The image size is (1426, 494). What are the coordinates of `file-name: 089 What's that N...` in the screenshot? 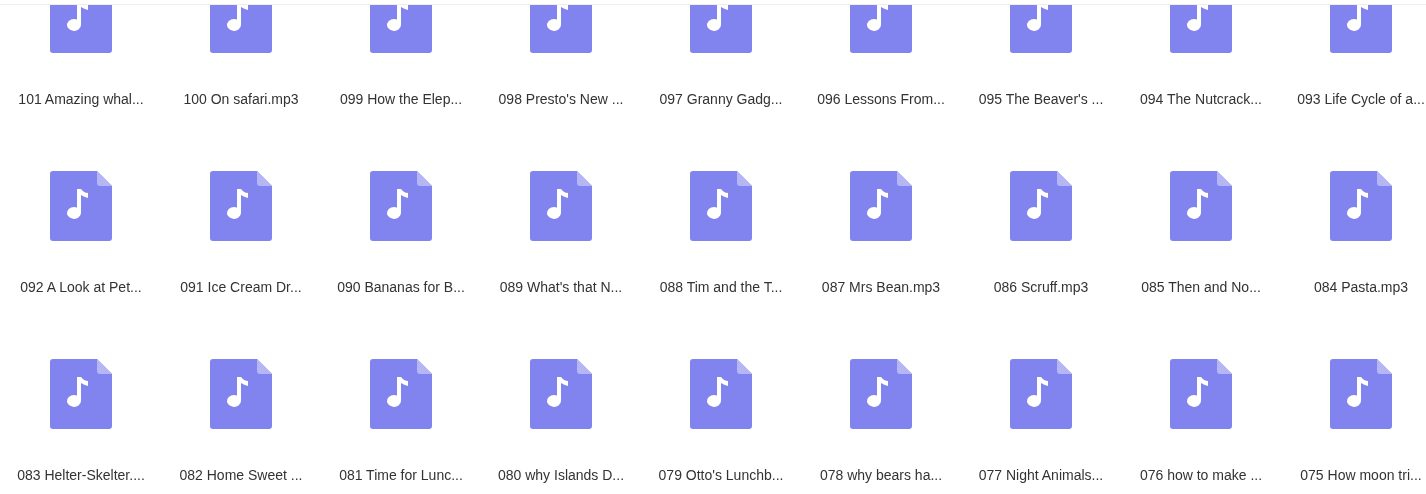 It's located at (561, 287).